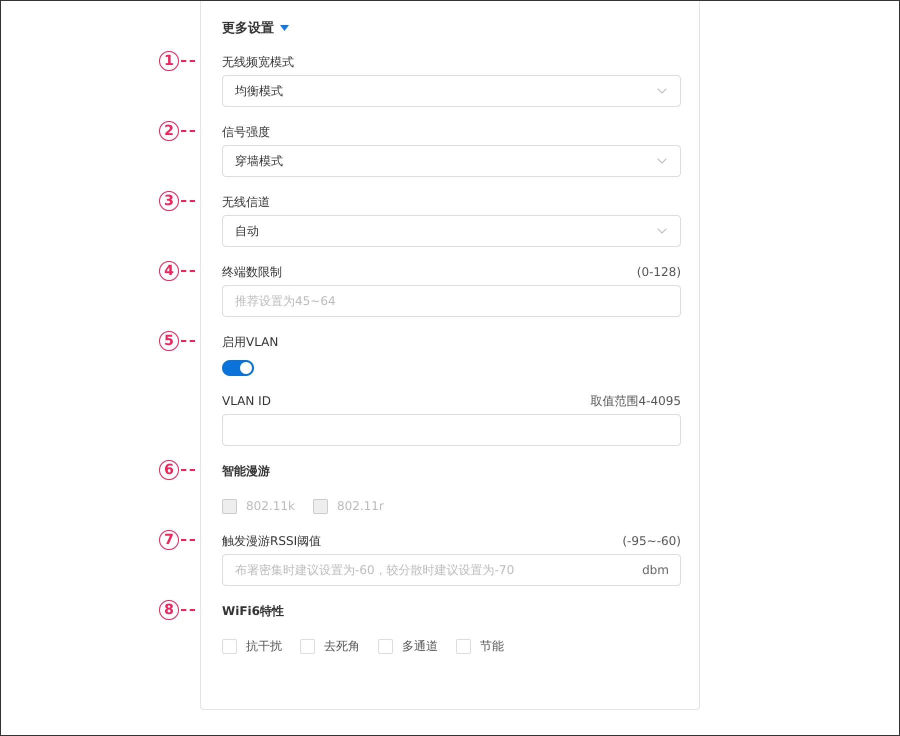  What do you see at coordinates (250, 342) in the screenshot?
I see `field-label: 启用VLAN` at bounding box center [250, 342].